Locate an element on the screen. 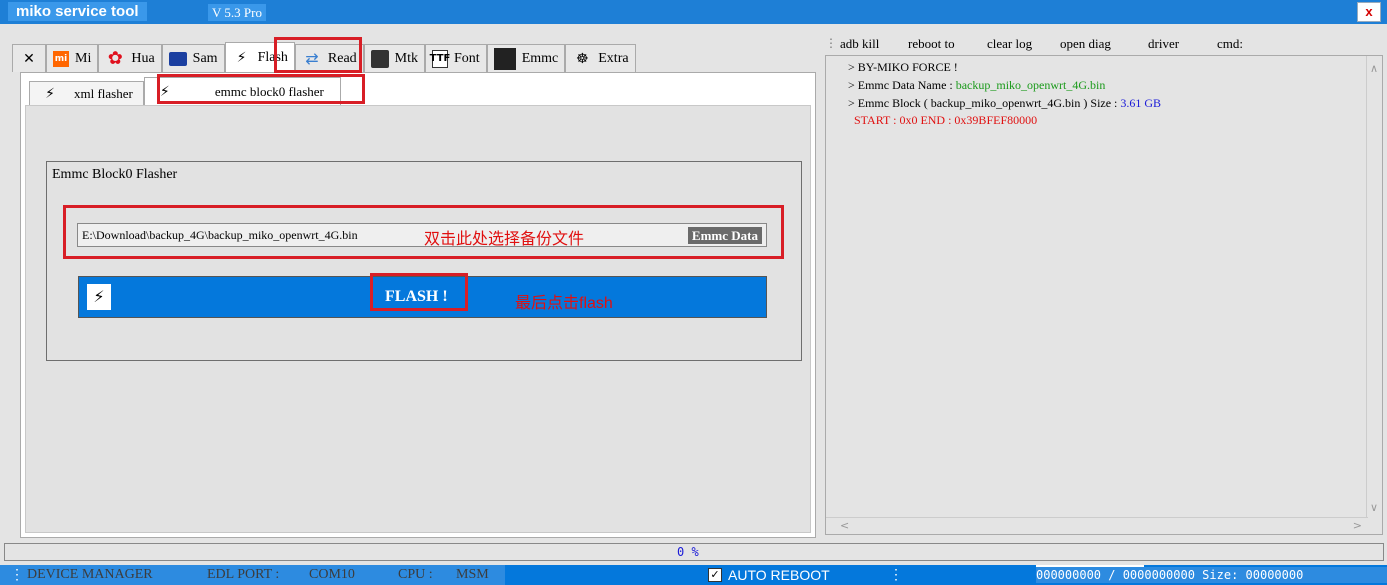  sub-tabs: ⚡ xml flasher ⚡ emmc block0 flasher is located at coordinates (185, 91).